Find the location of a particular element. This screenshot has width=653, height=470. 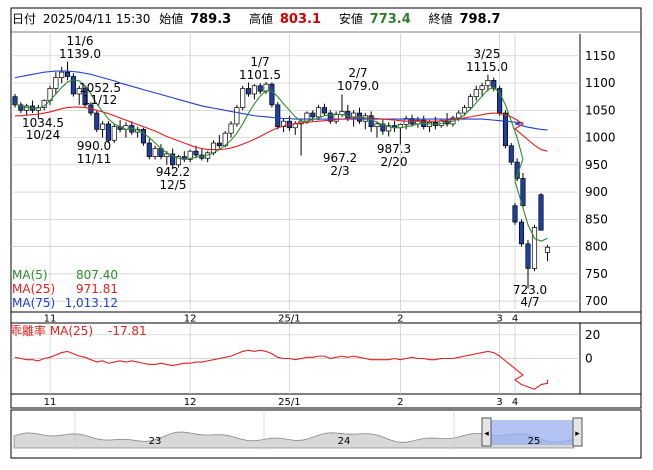

ma-legend-value: 1,013.12 is located at coordinates (91, 303).